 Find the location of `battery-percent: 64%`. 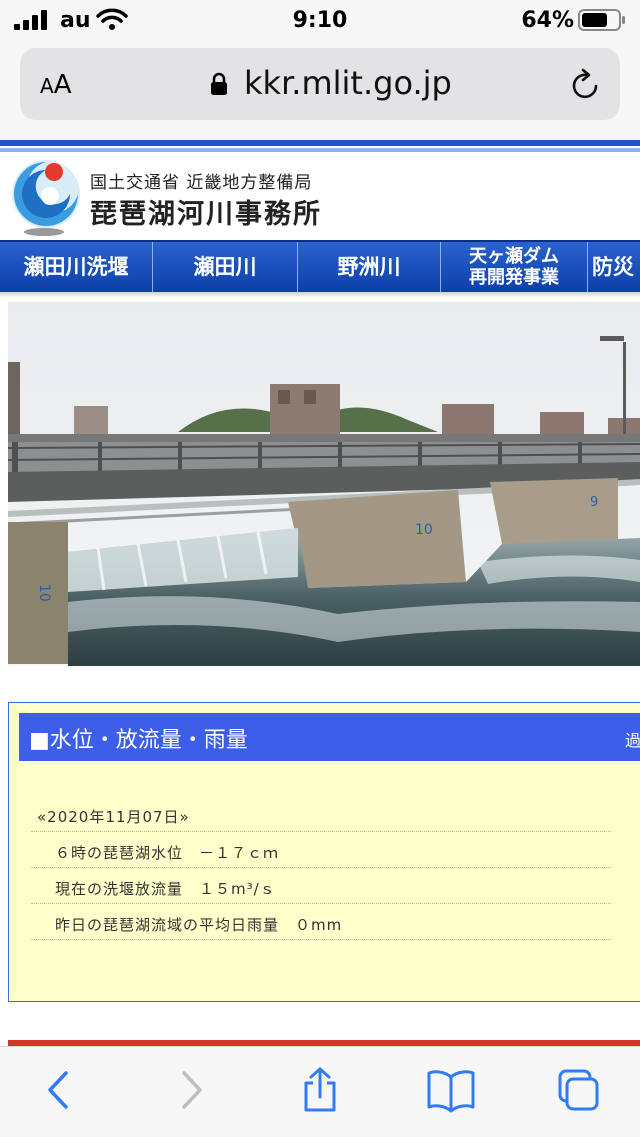

battery-percent: 64% is located at coordinates (547, 20).